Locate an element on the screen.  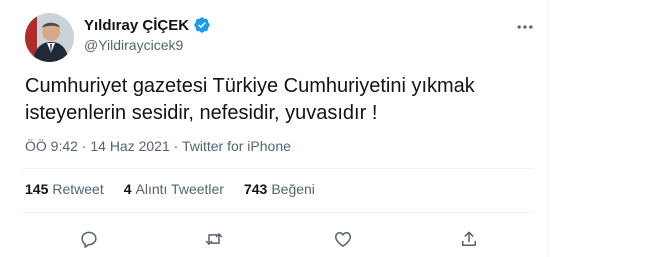
quote-label: Alıntı Tweetler is located at coordinates (179, 189).